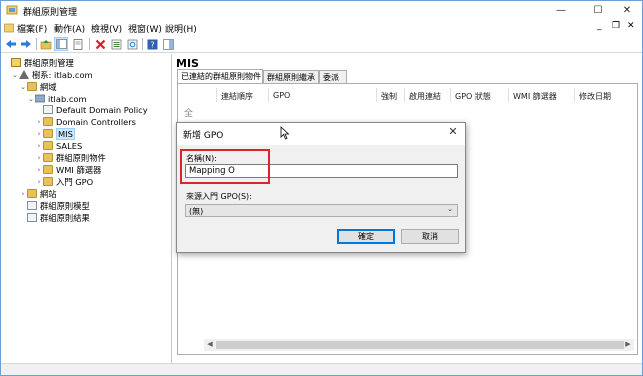 Image resolution: width=643 pixels, height=376 pixels. Describe the element at coordinates (52, 74) in the screenshot. I see `tree-node-forest: ⌄ 樹系: itlab.com` at that location.